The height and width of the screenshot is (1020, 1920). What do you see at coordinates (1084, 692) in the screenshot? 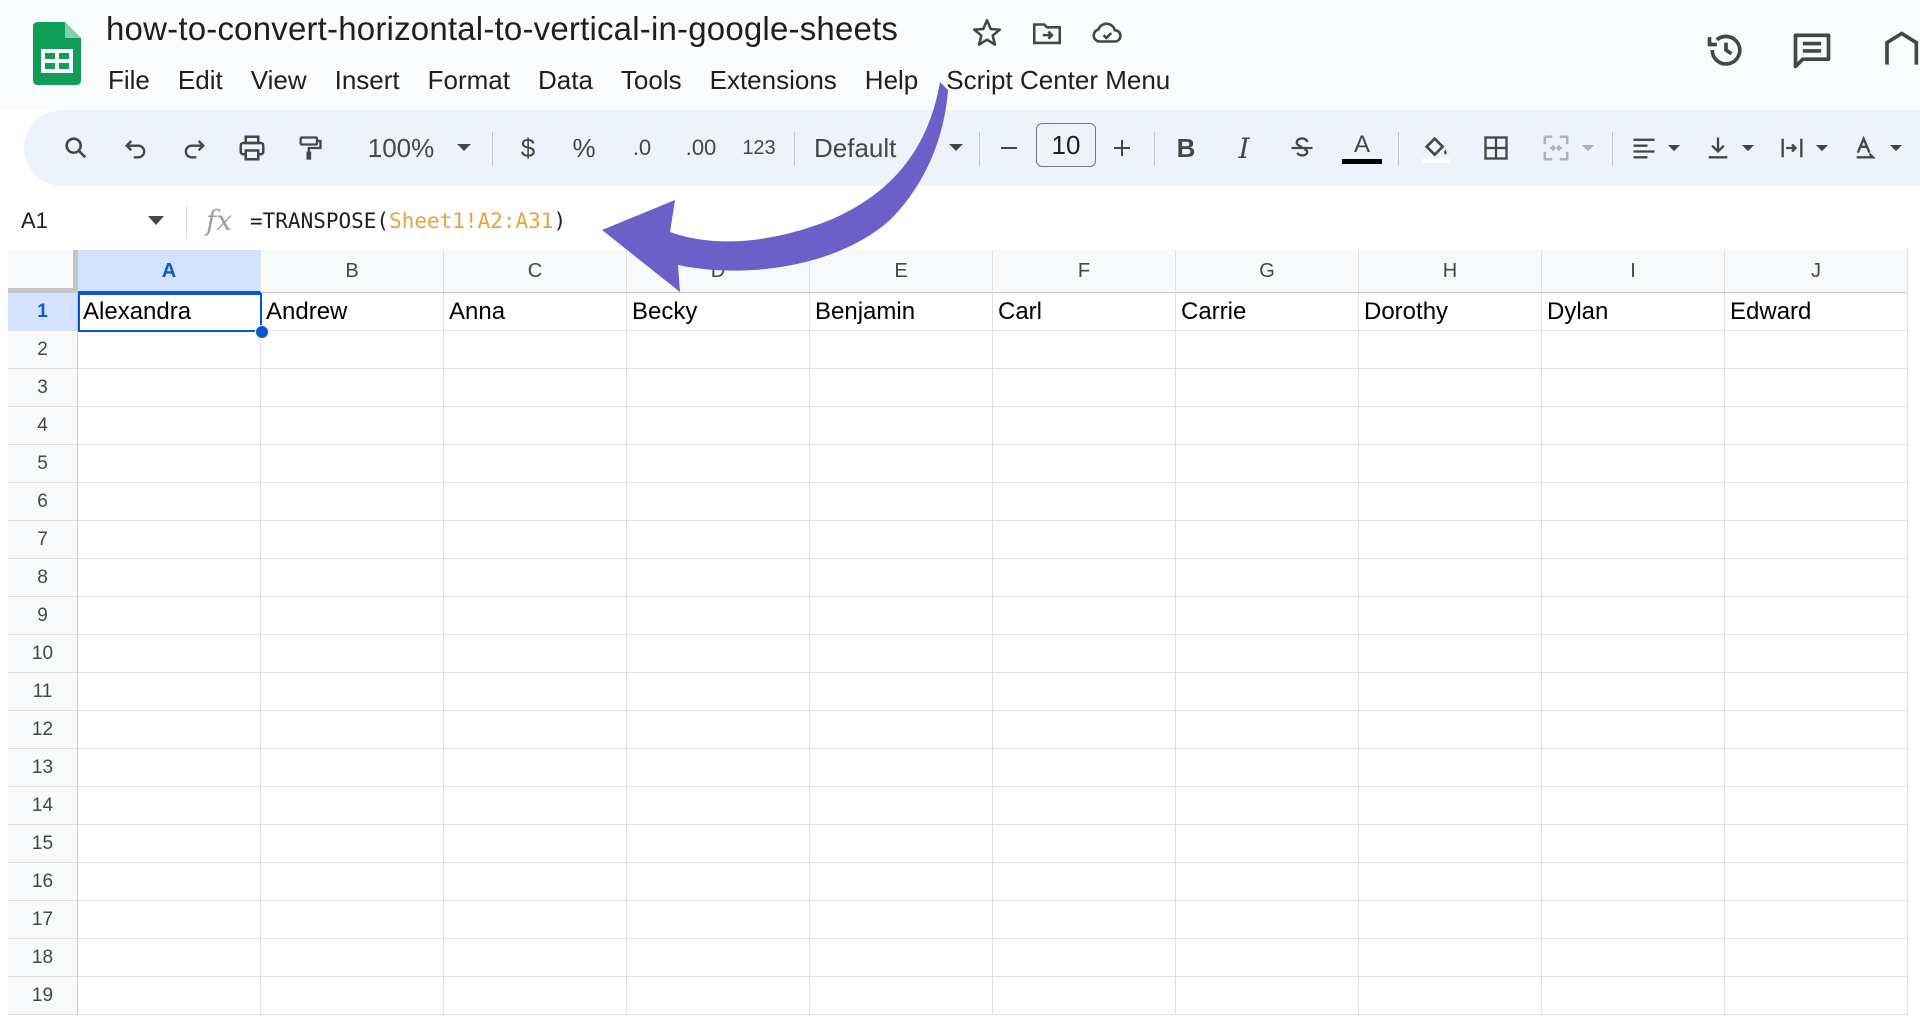
I see `cell-f11` at bounding box center [1084, 692].